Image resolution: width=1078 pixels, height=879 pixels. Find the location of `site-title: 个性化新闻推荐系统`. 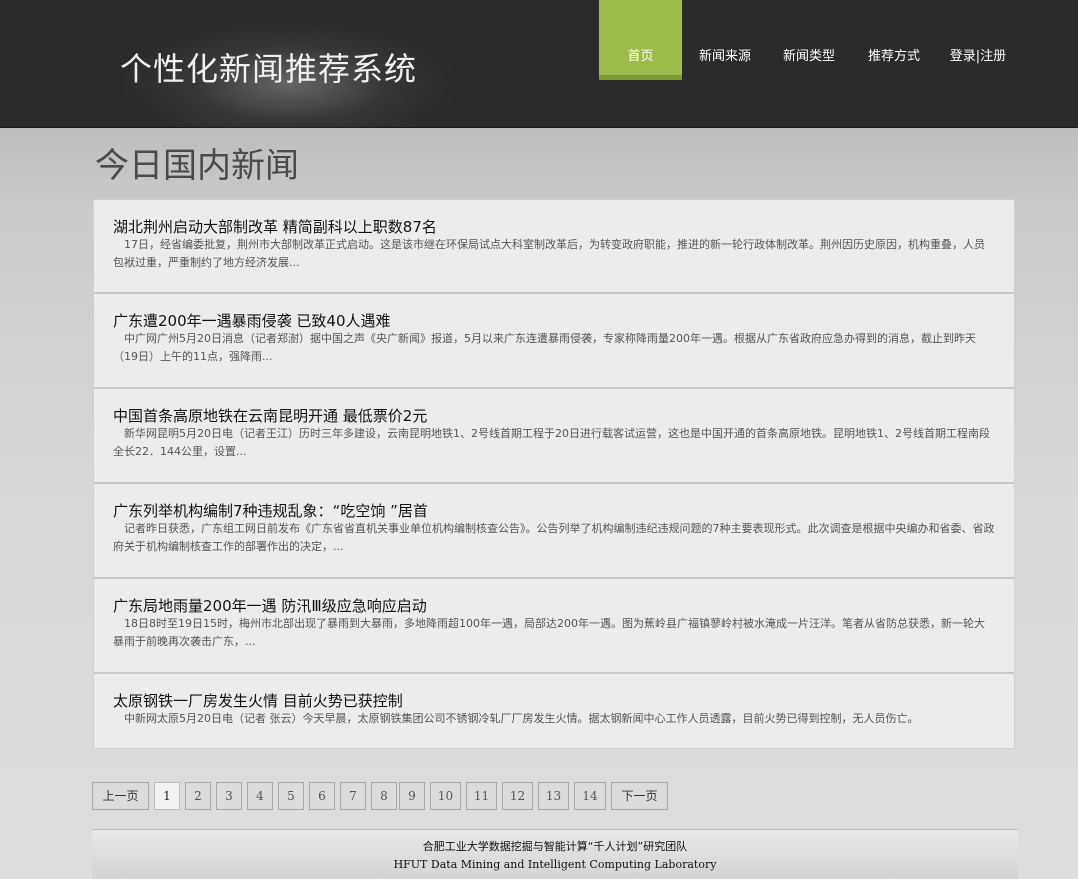

site-title: 个性化新闻推荐系统 is located at coordinates (268, 67).